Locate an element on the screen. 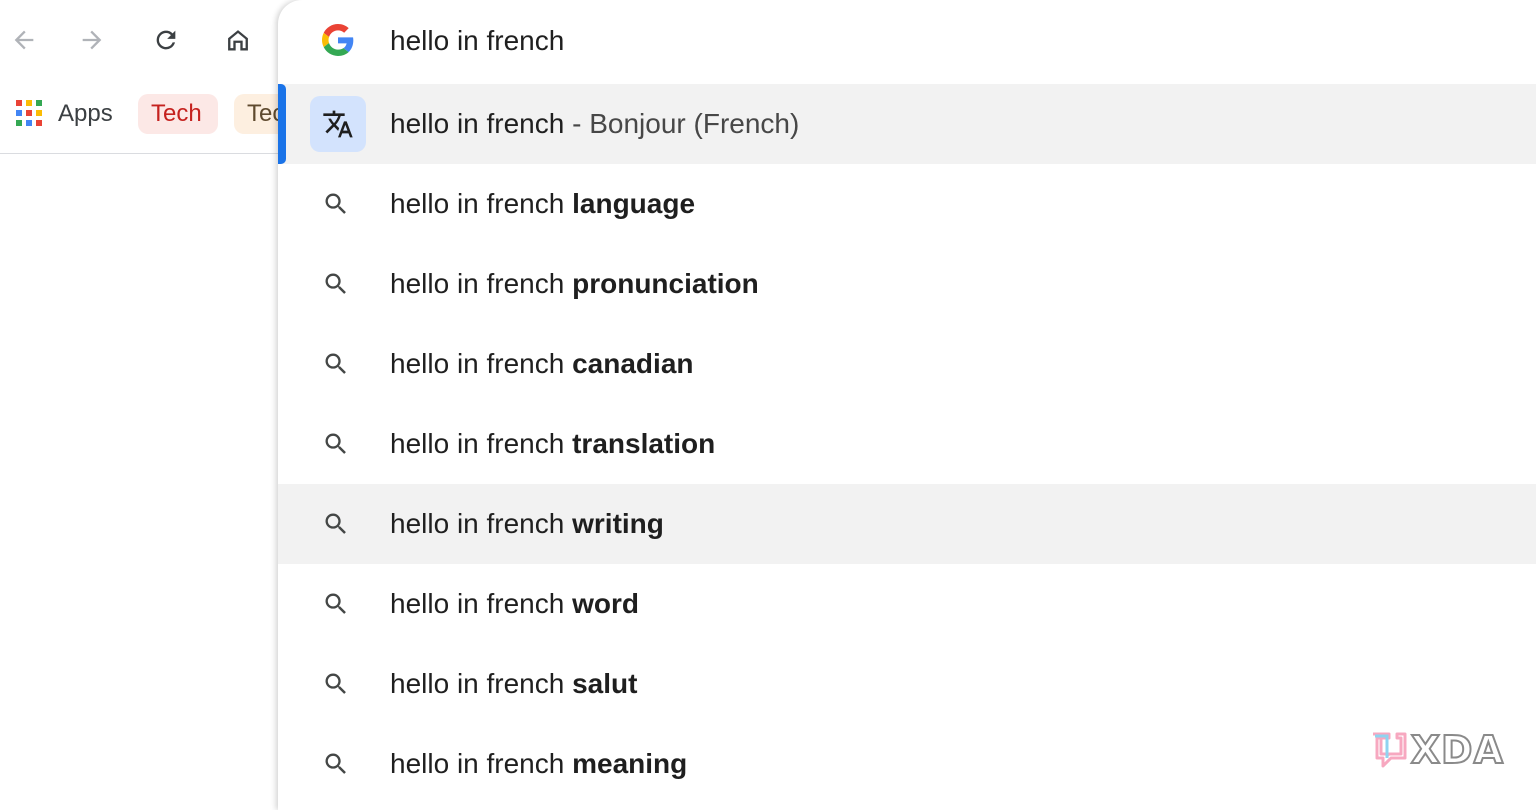 Image resolution: width=1536 pixels, height=810 pixels. suggestion-row: hello in french pronunciation is located at coordinates (907, 284).